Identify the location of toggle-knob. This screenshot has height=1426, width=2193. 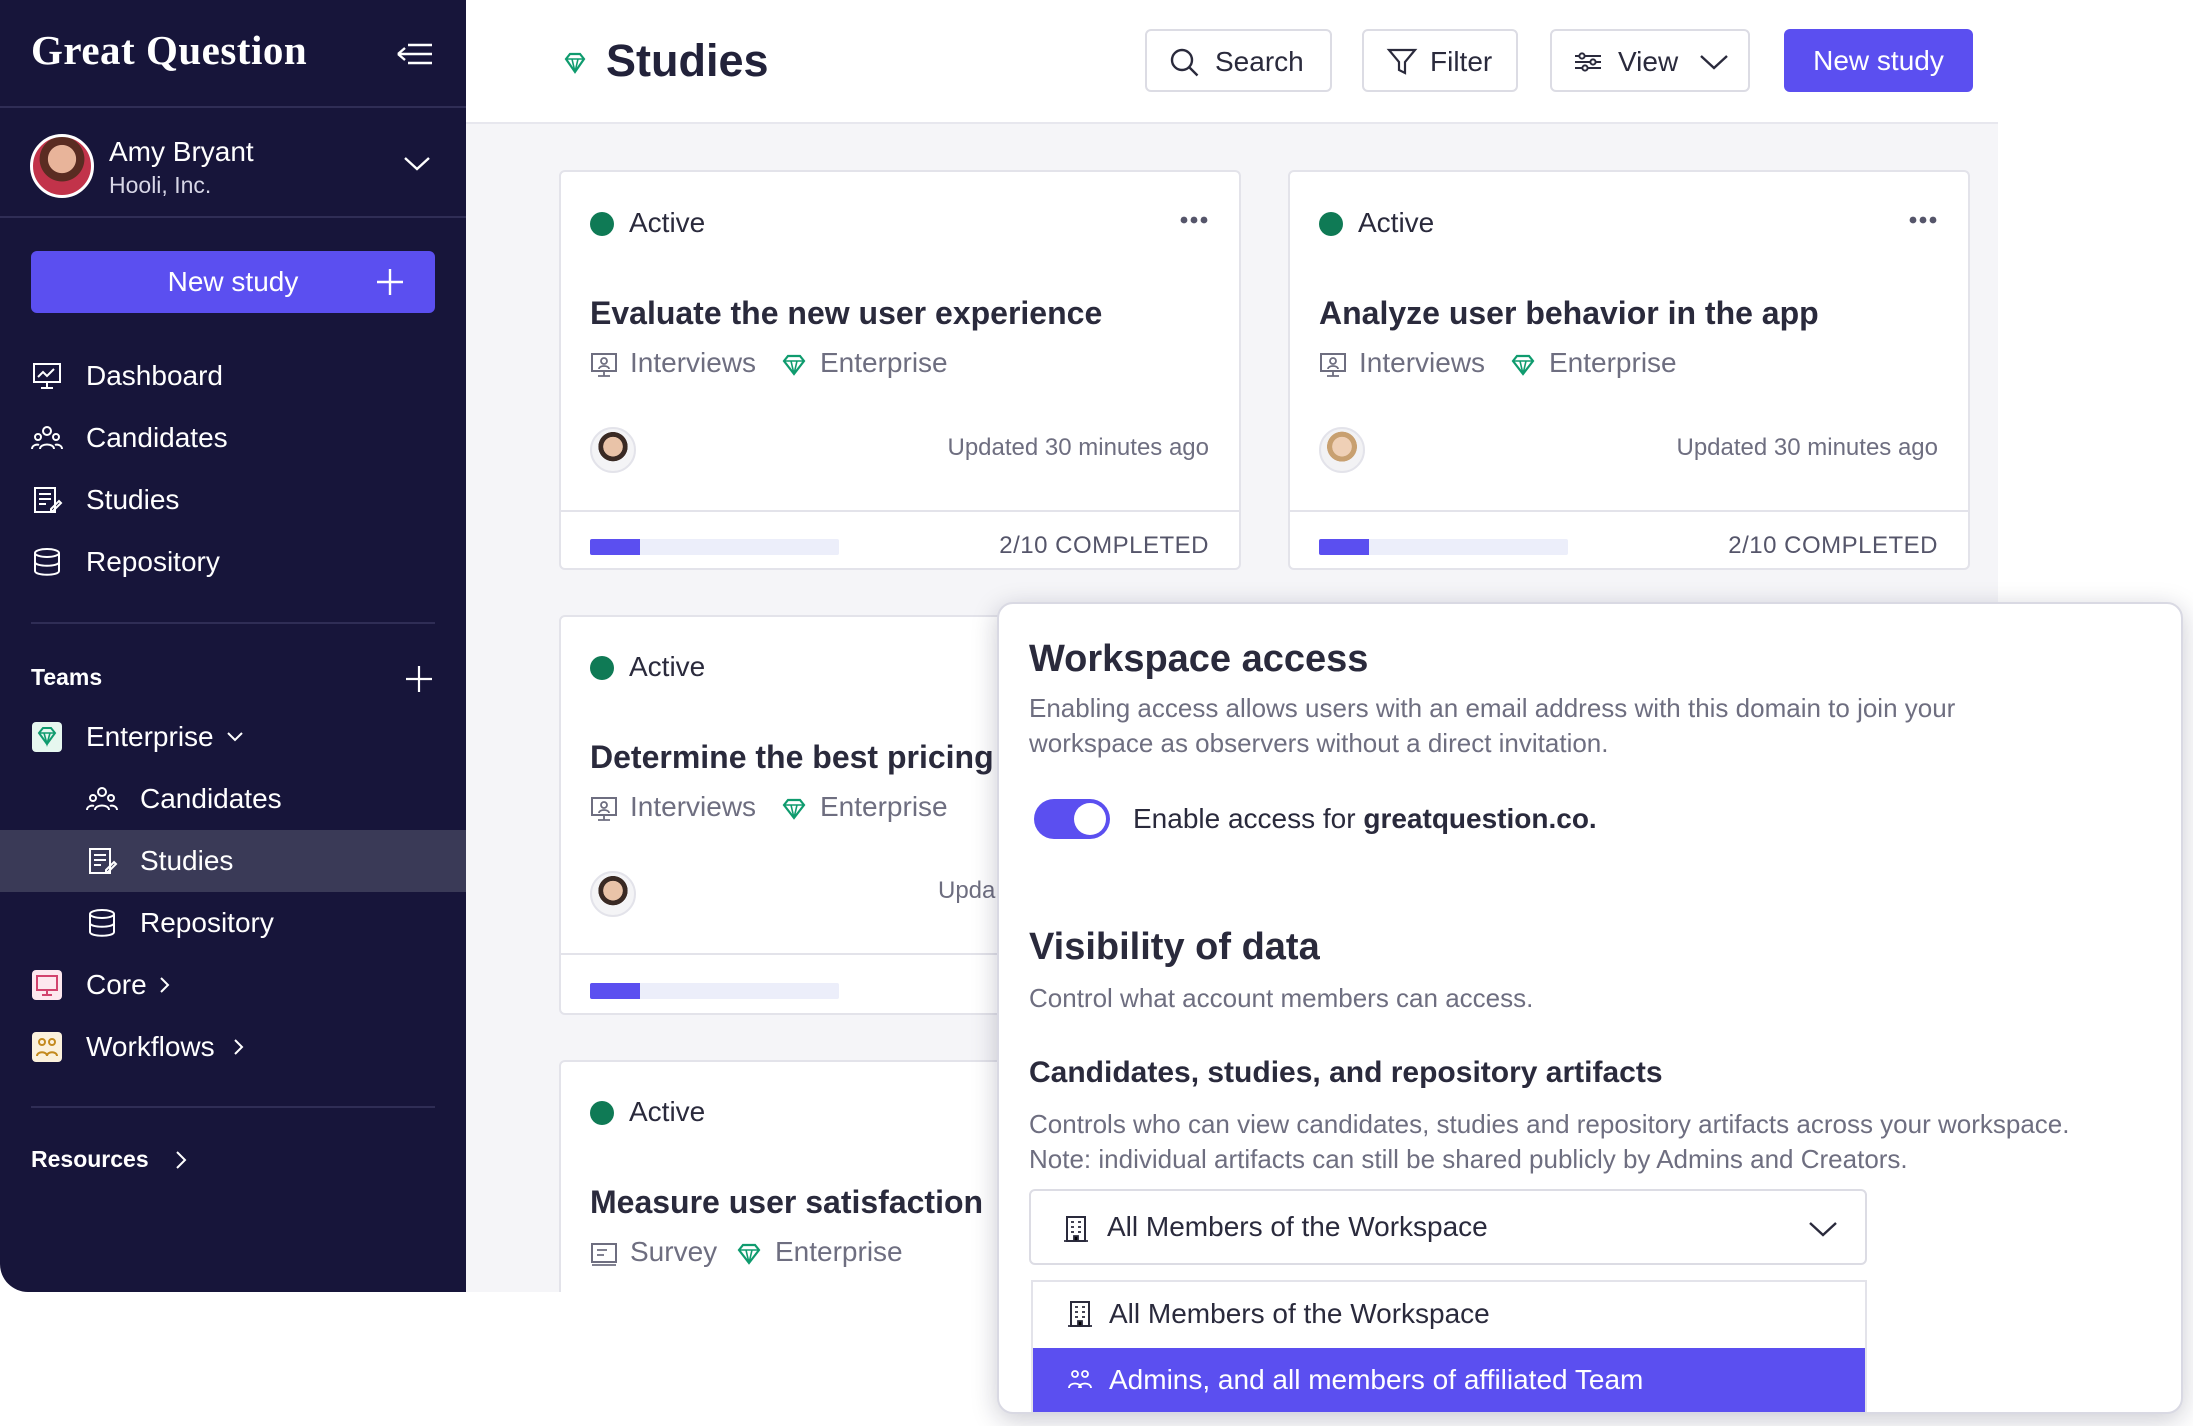
(1090, 819).